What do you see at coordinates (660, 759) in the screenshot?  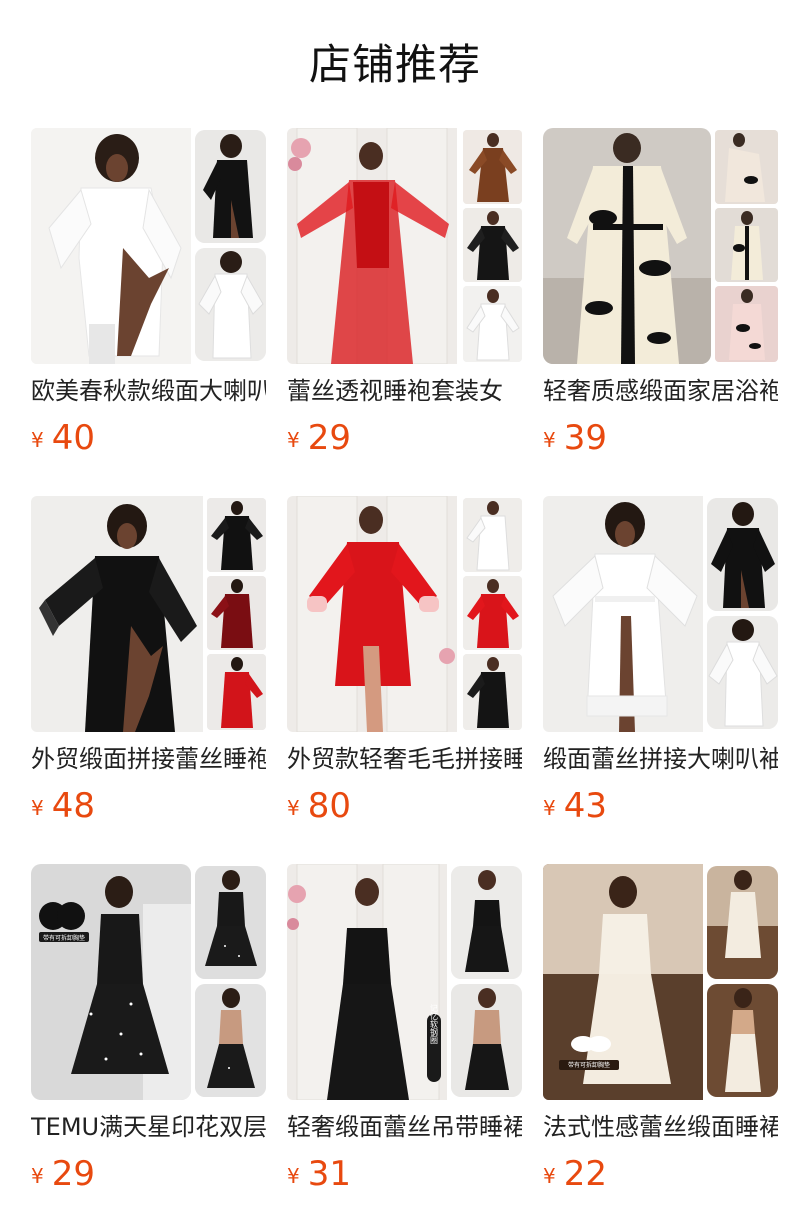 I see `product-title: 缎面蕾丝拼接大喇叭袖睡袍` at bounding box center [660, 759].